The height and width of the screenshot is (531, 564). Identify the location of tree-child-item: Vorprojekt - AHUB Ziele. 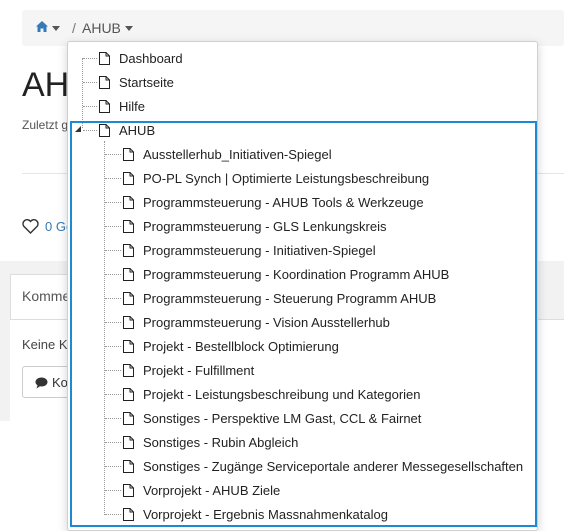
(201, 490).